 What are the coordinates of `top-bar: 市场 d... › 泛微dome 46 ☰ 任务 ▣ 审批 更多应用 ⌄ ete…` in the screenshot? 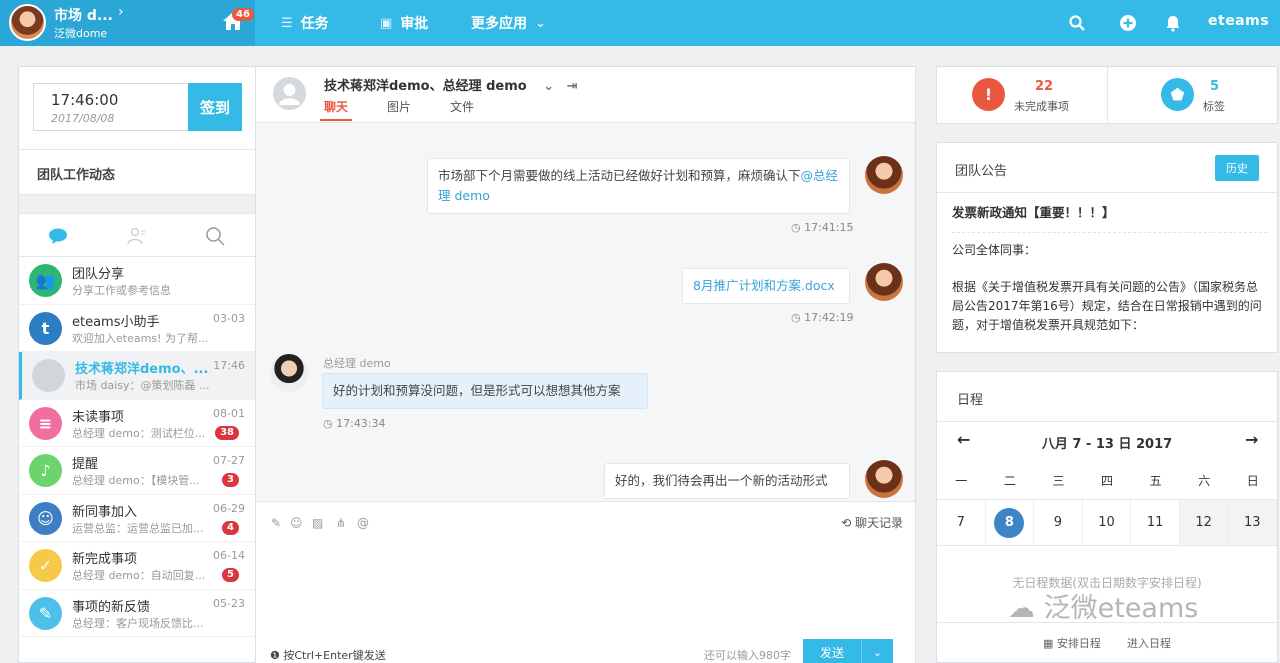 It's located at (640, 23).